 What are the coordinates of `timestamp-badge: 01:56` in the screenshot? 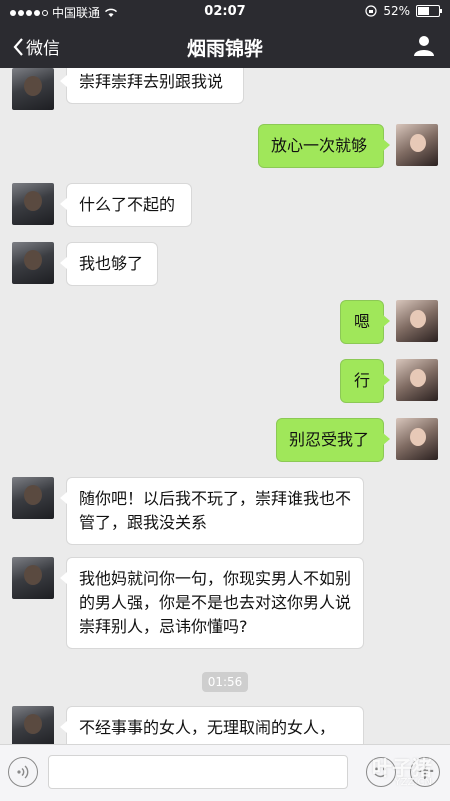 It's located at (225, 682).